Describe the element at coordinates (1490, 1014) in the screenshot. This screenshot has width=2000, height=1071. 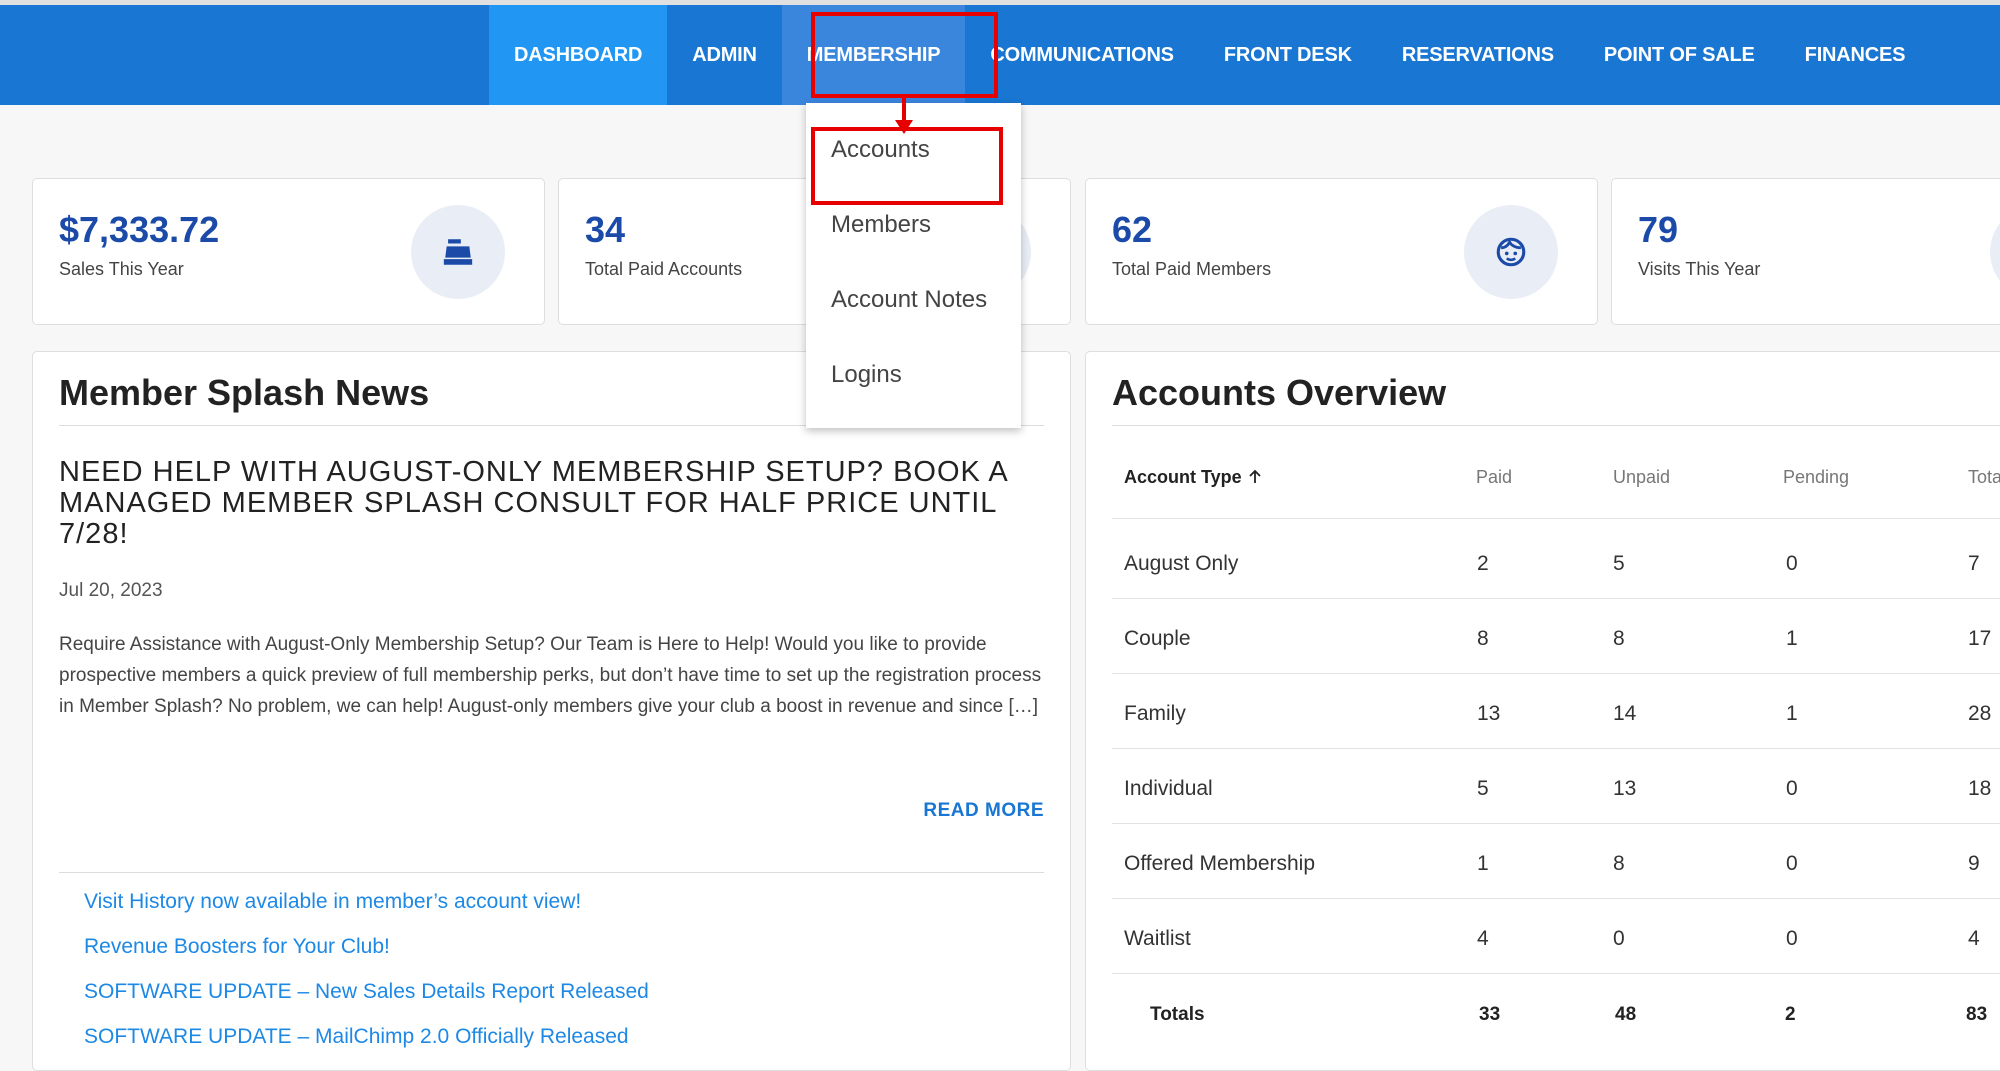
I see `totals-value: 33` at that location.